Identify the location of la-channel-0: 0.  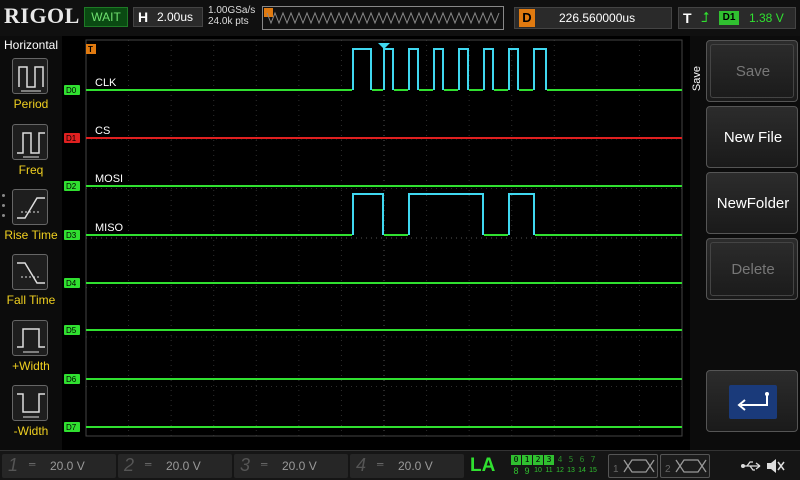
(516, 460).